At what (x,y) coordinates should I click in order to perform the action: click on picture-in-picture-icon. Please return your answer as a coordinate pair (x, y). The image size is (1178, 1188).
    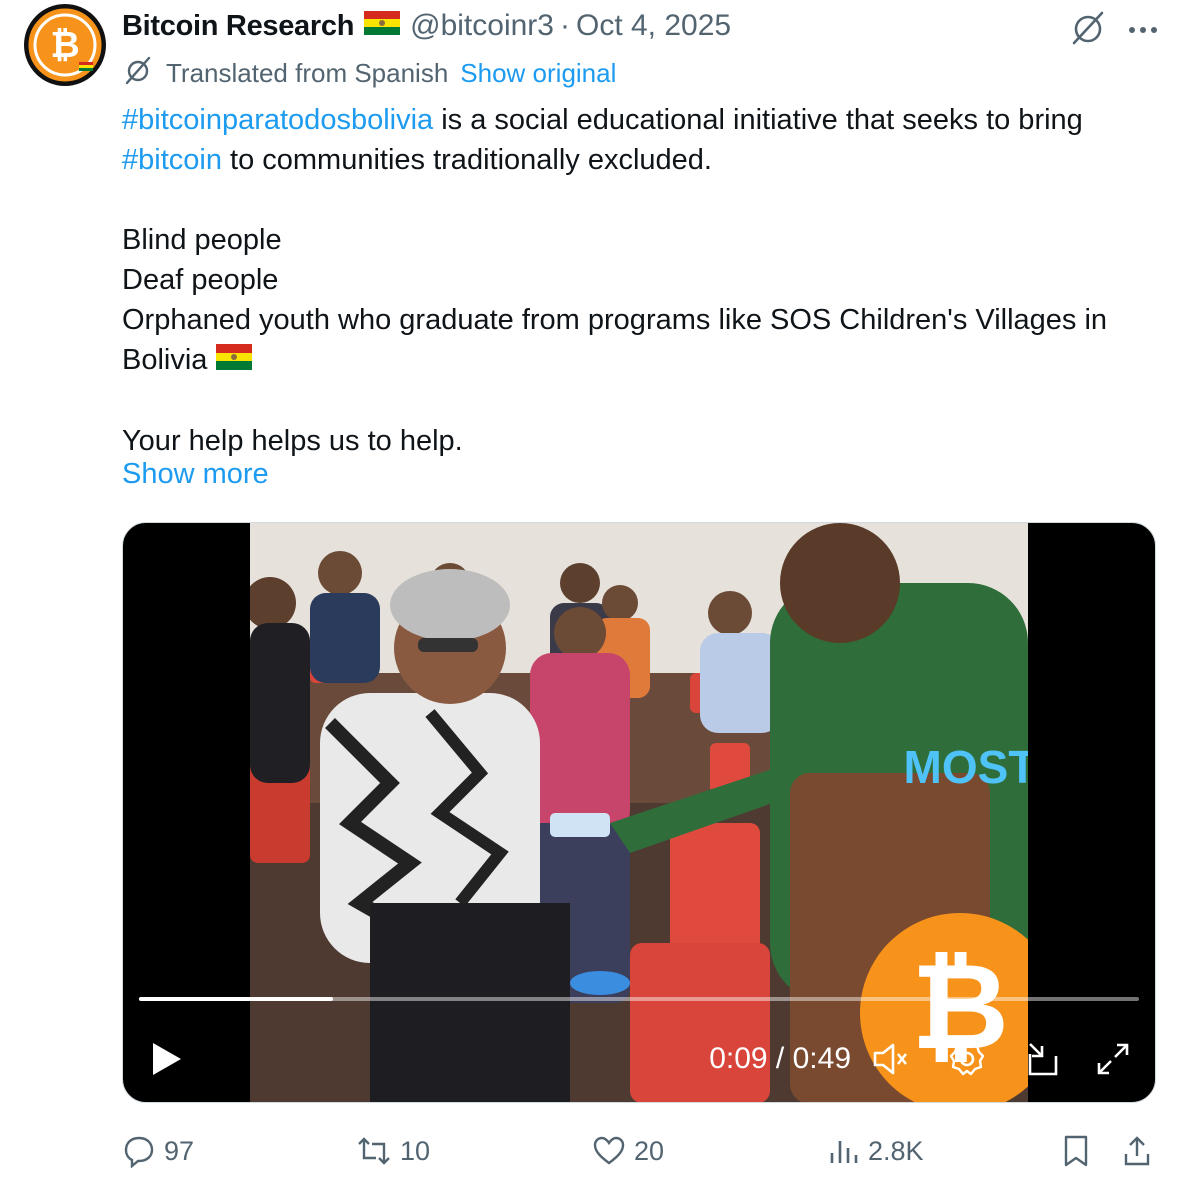
    Looking at the image, I should click on (1043, 1059).